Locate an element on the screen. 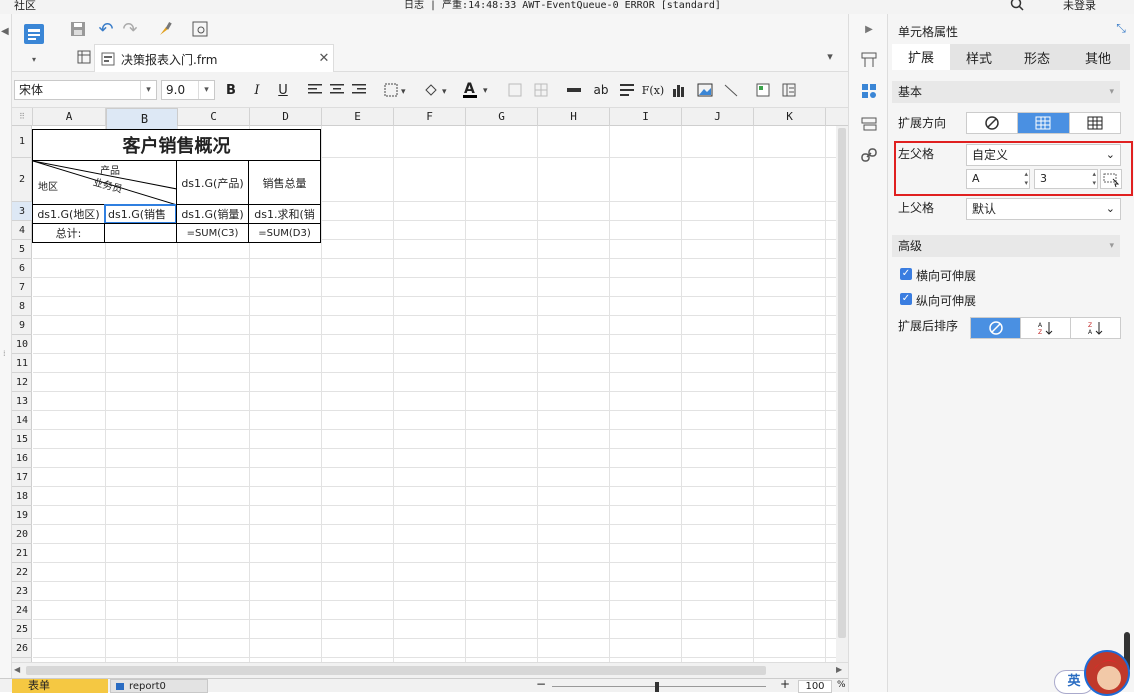  widget-settings-icon is located at coordinates (869, 124).